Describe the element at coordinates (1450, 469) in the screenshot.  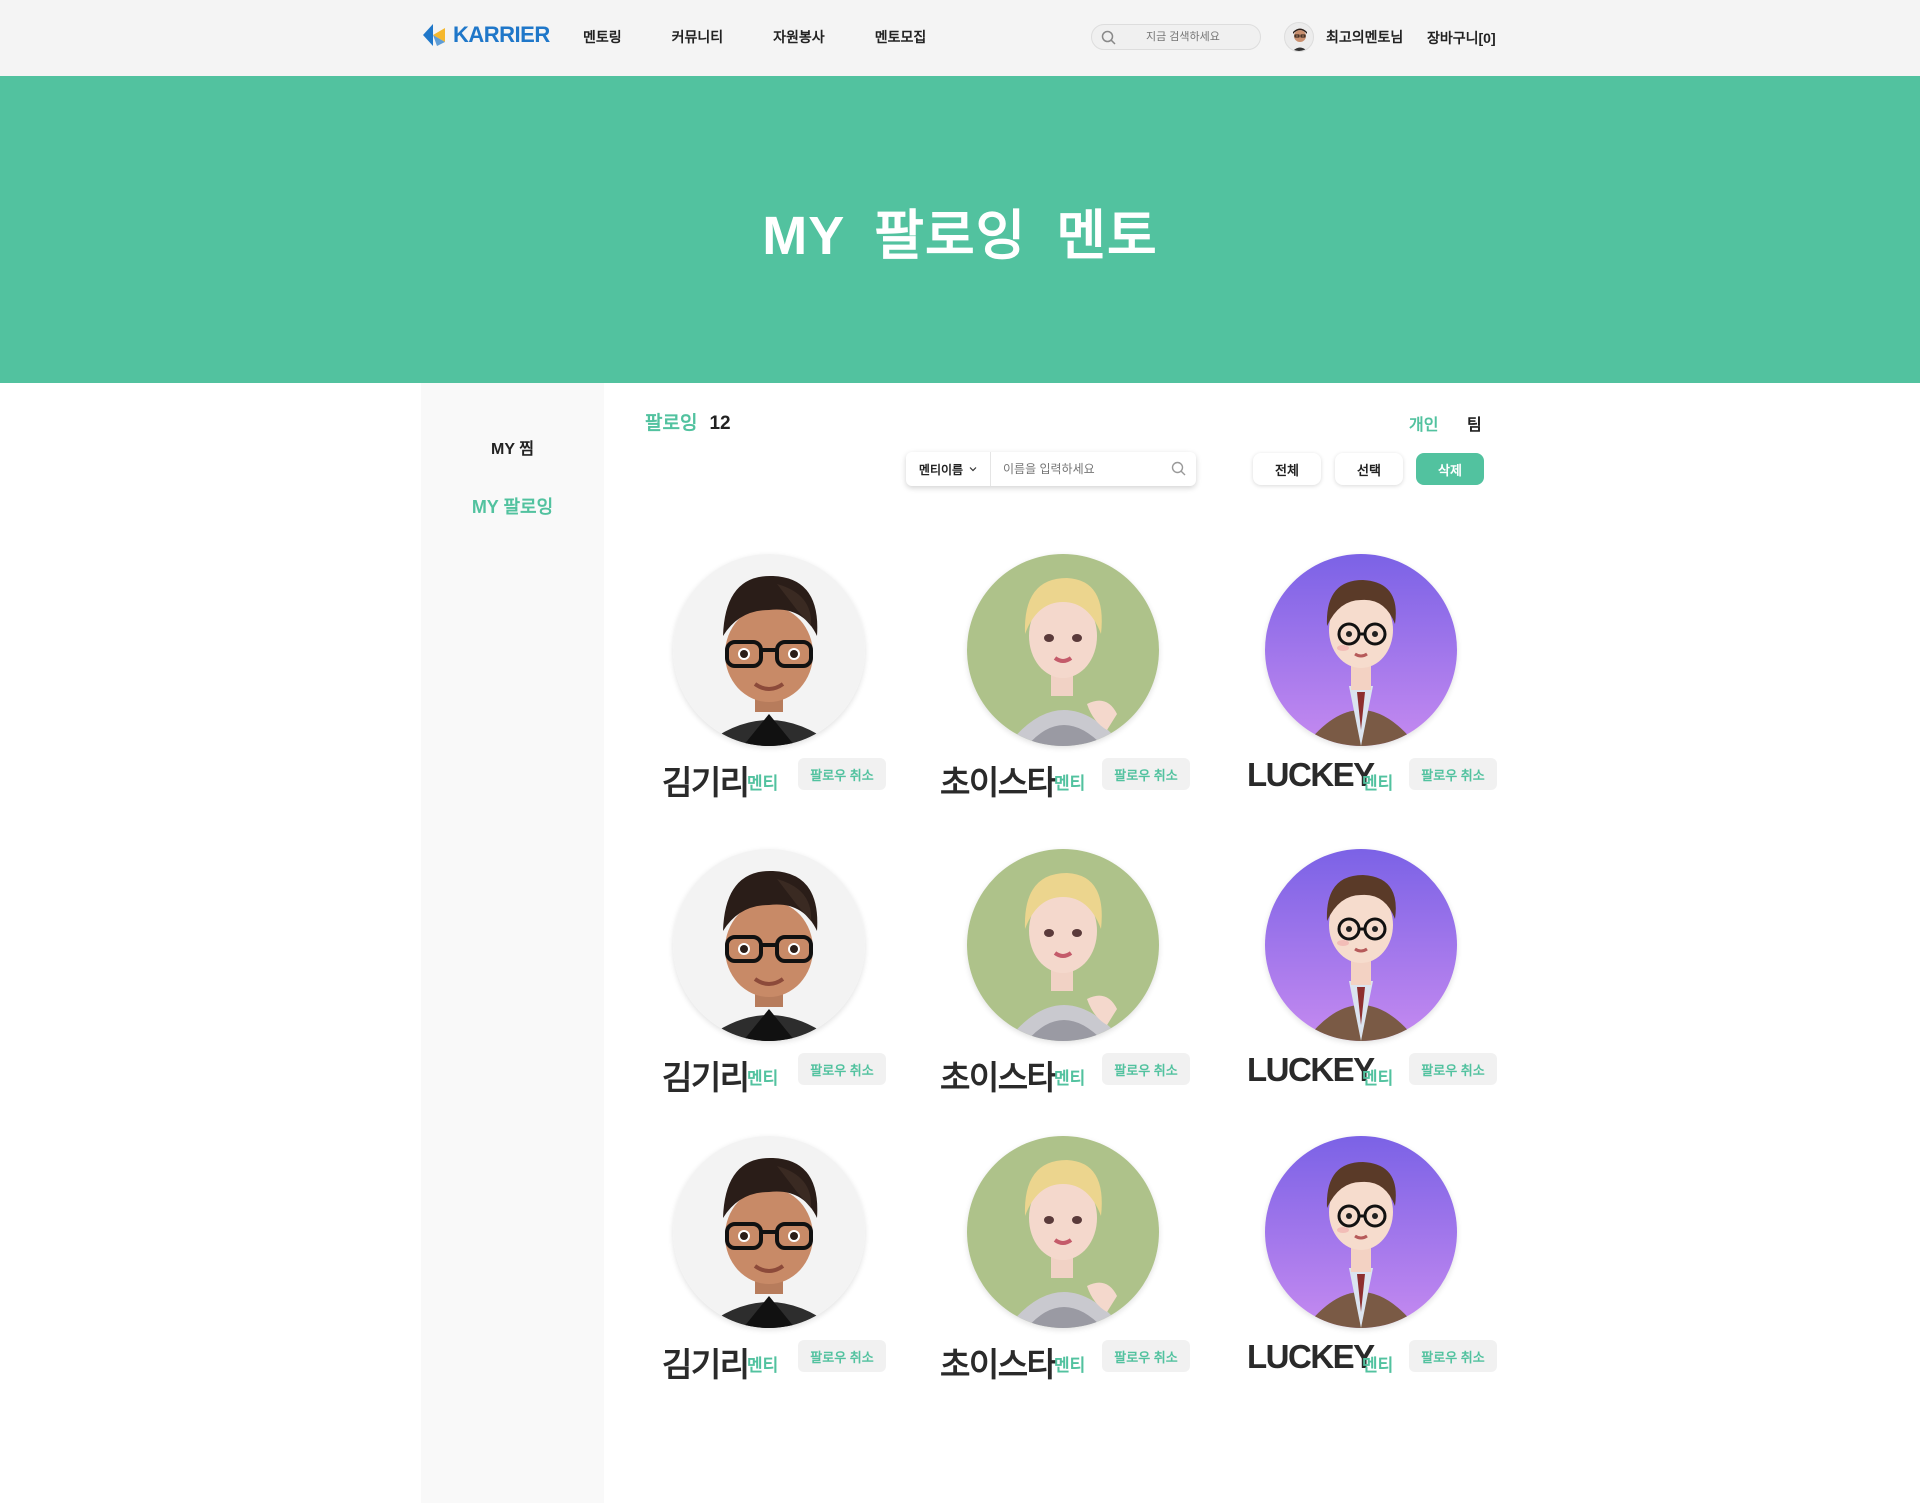
I see `delete-button: 삭제` at that location.